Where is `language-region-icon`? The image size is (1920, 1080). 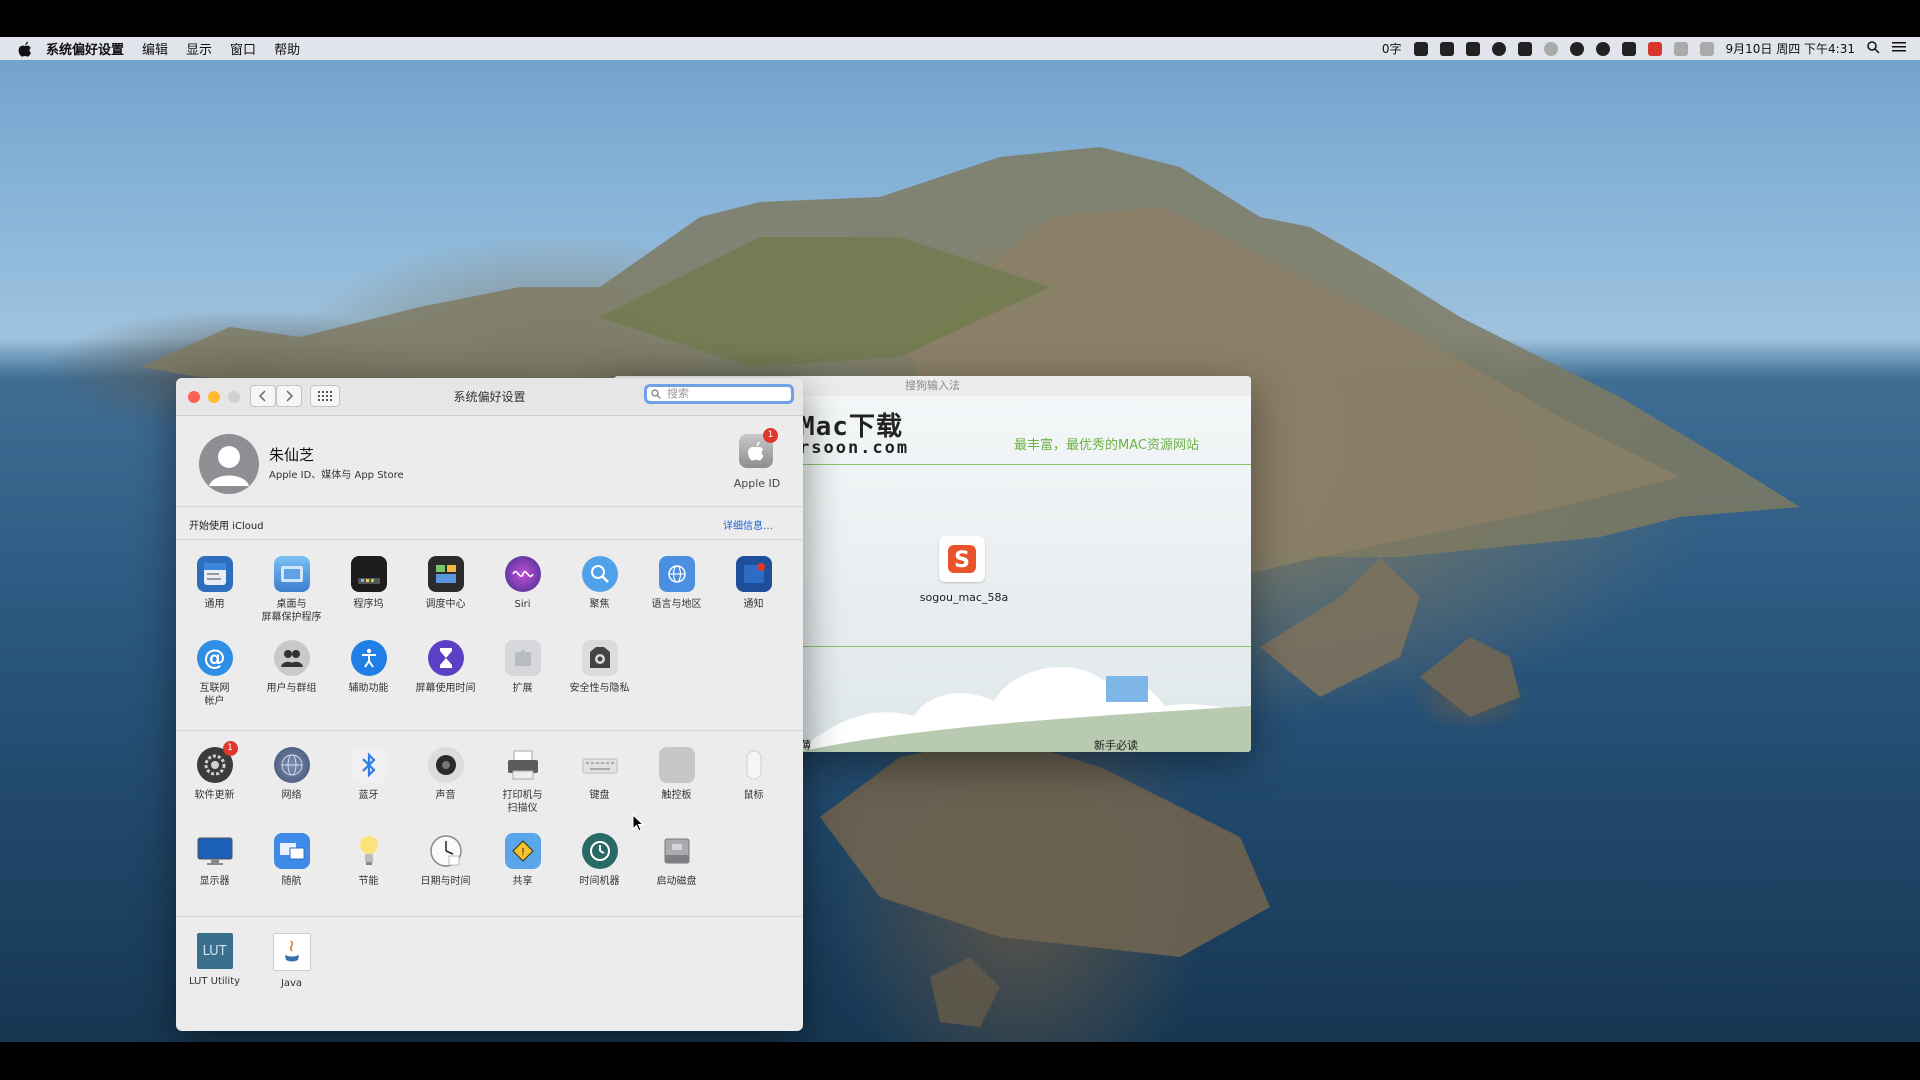
language-region-icon is located at coordinates (676, 574).